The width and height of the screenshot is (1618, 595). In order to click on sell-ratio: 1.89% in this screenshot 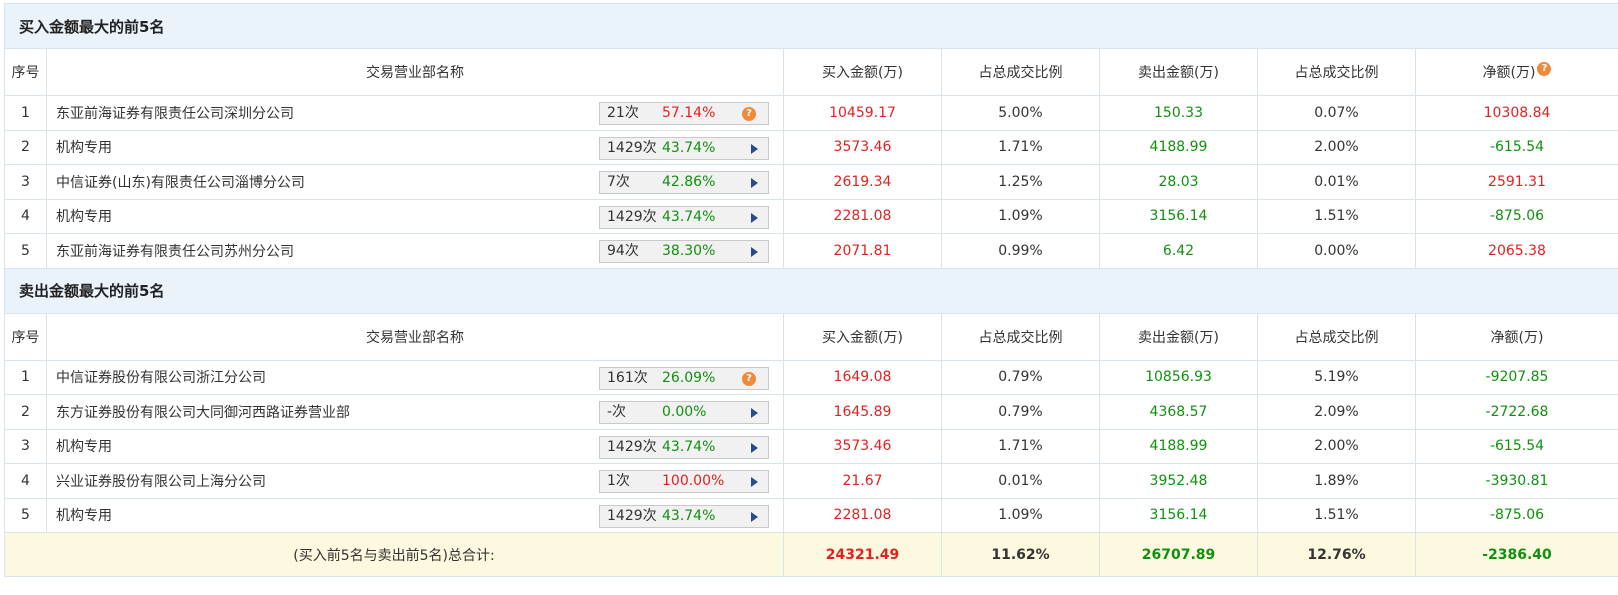, I will do `click(1336, 481)`.